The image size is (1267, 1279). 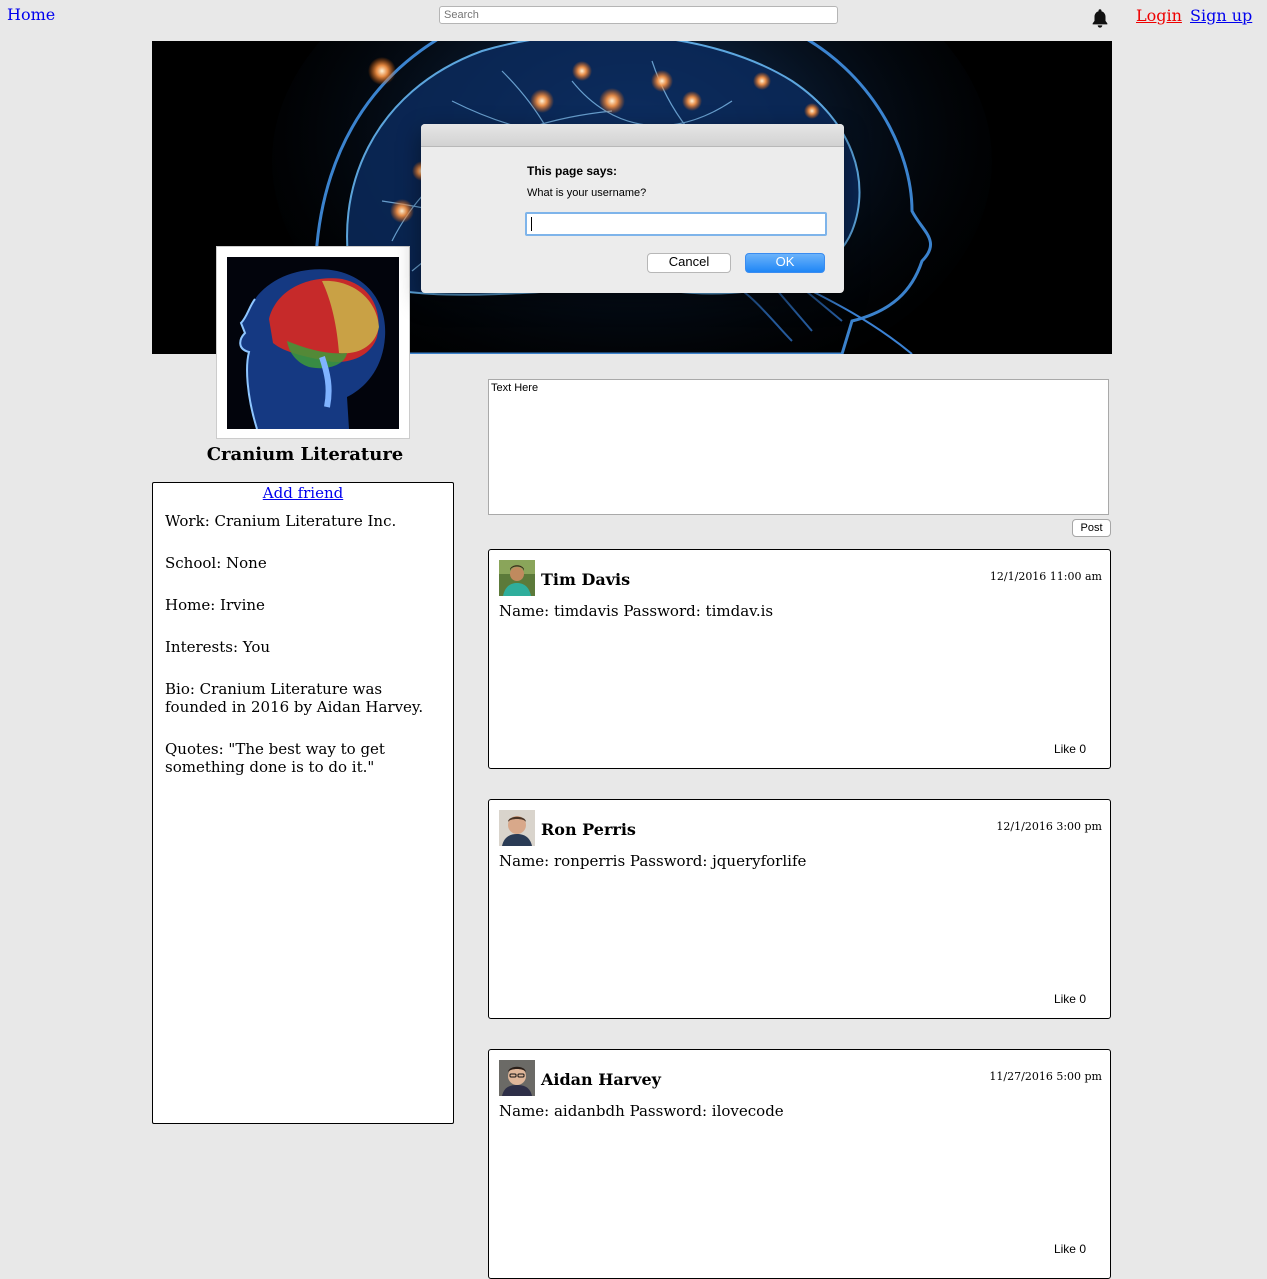 I want to click on post-author: Tim Davis, so click(x=585, y=579).